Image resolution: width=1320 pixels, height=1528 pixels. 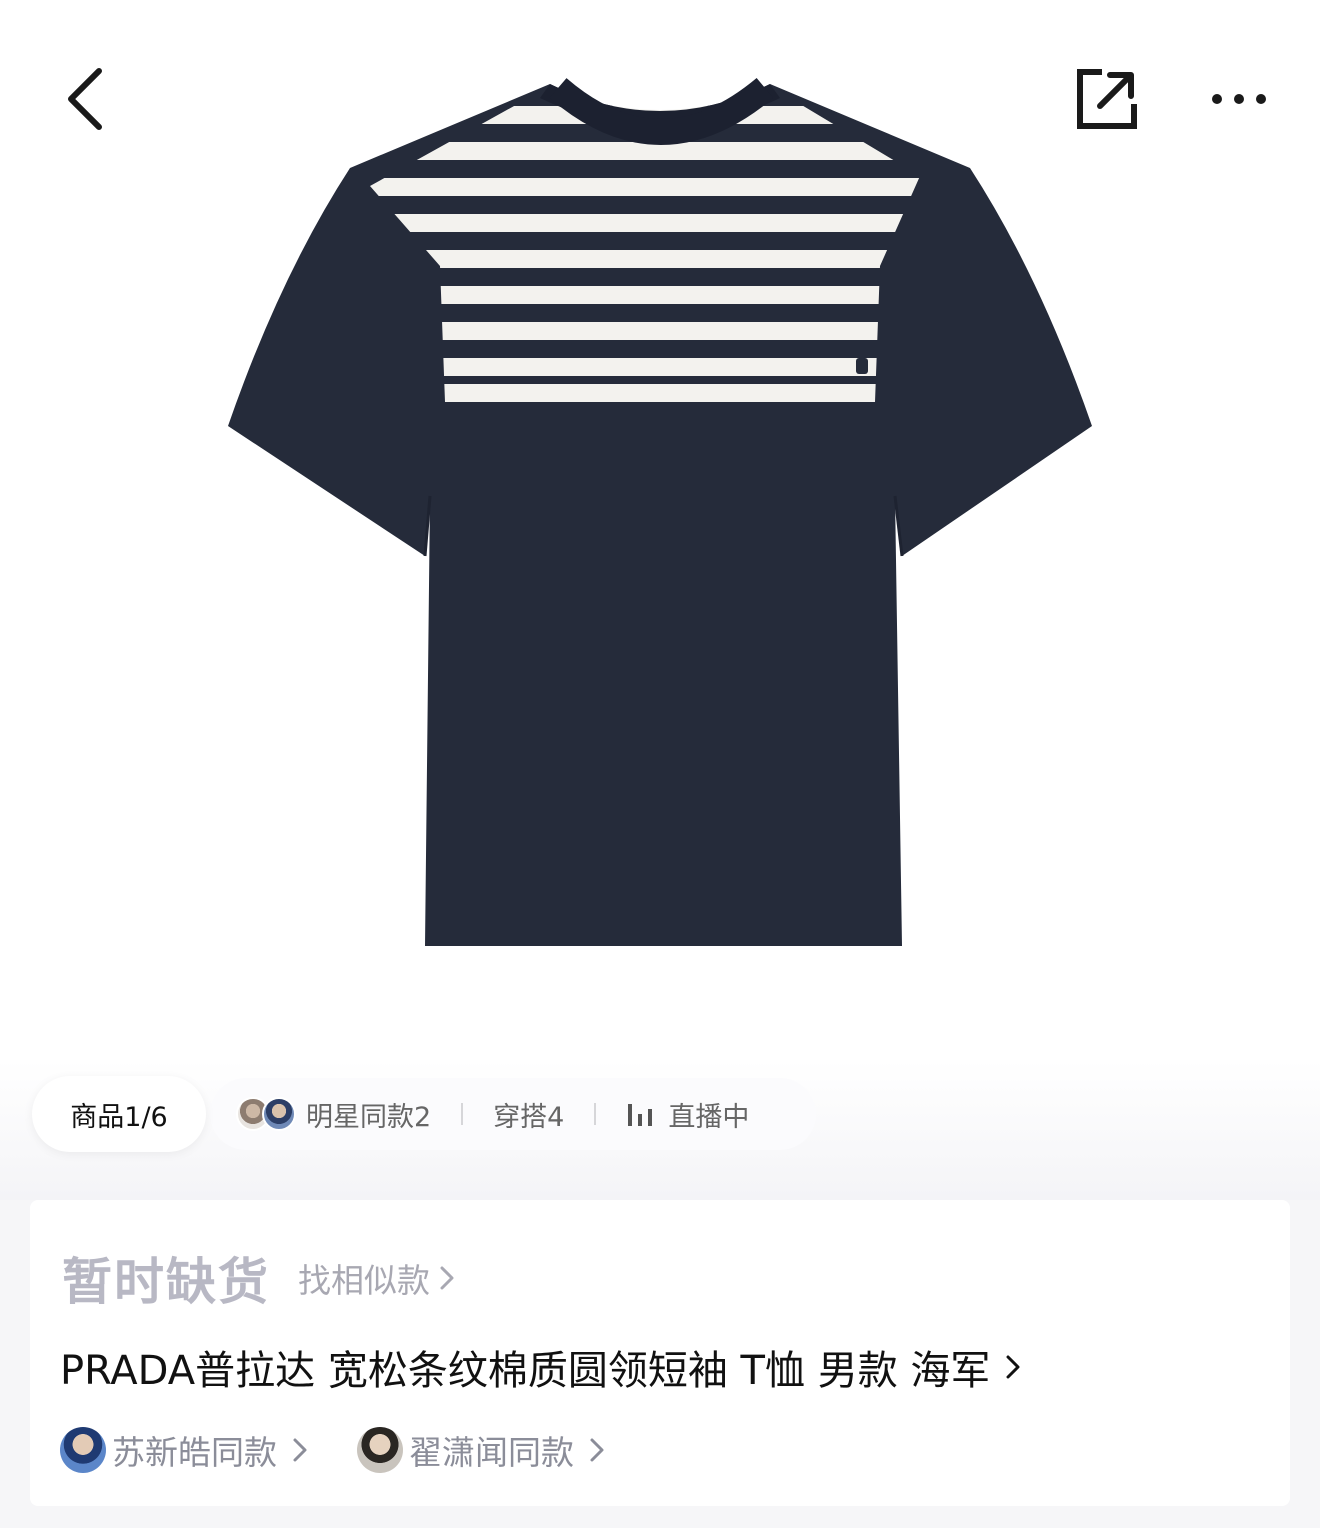 I want to click on tab-label: 穿搭4, so click(x=529, y=1117).